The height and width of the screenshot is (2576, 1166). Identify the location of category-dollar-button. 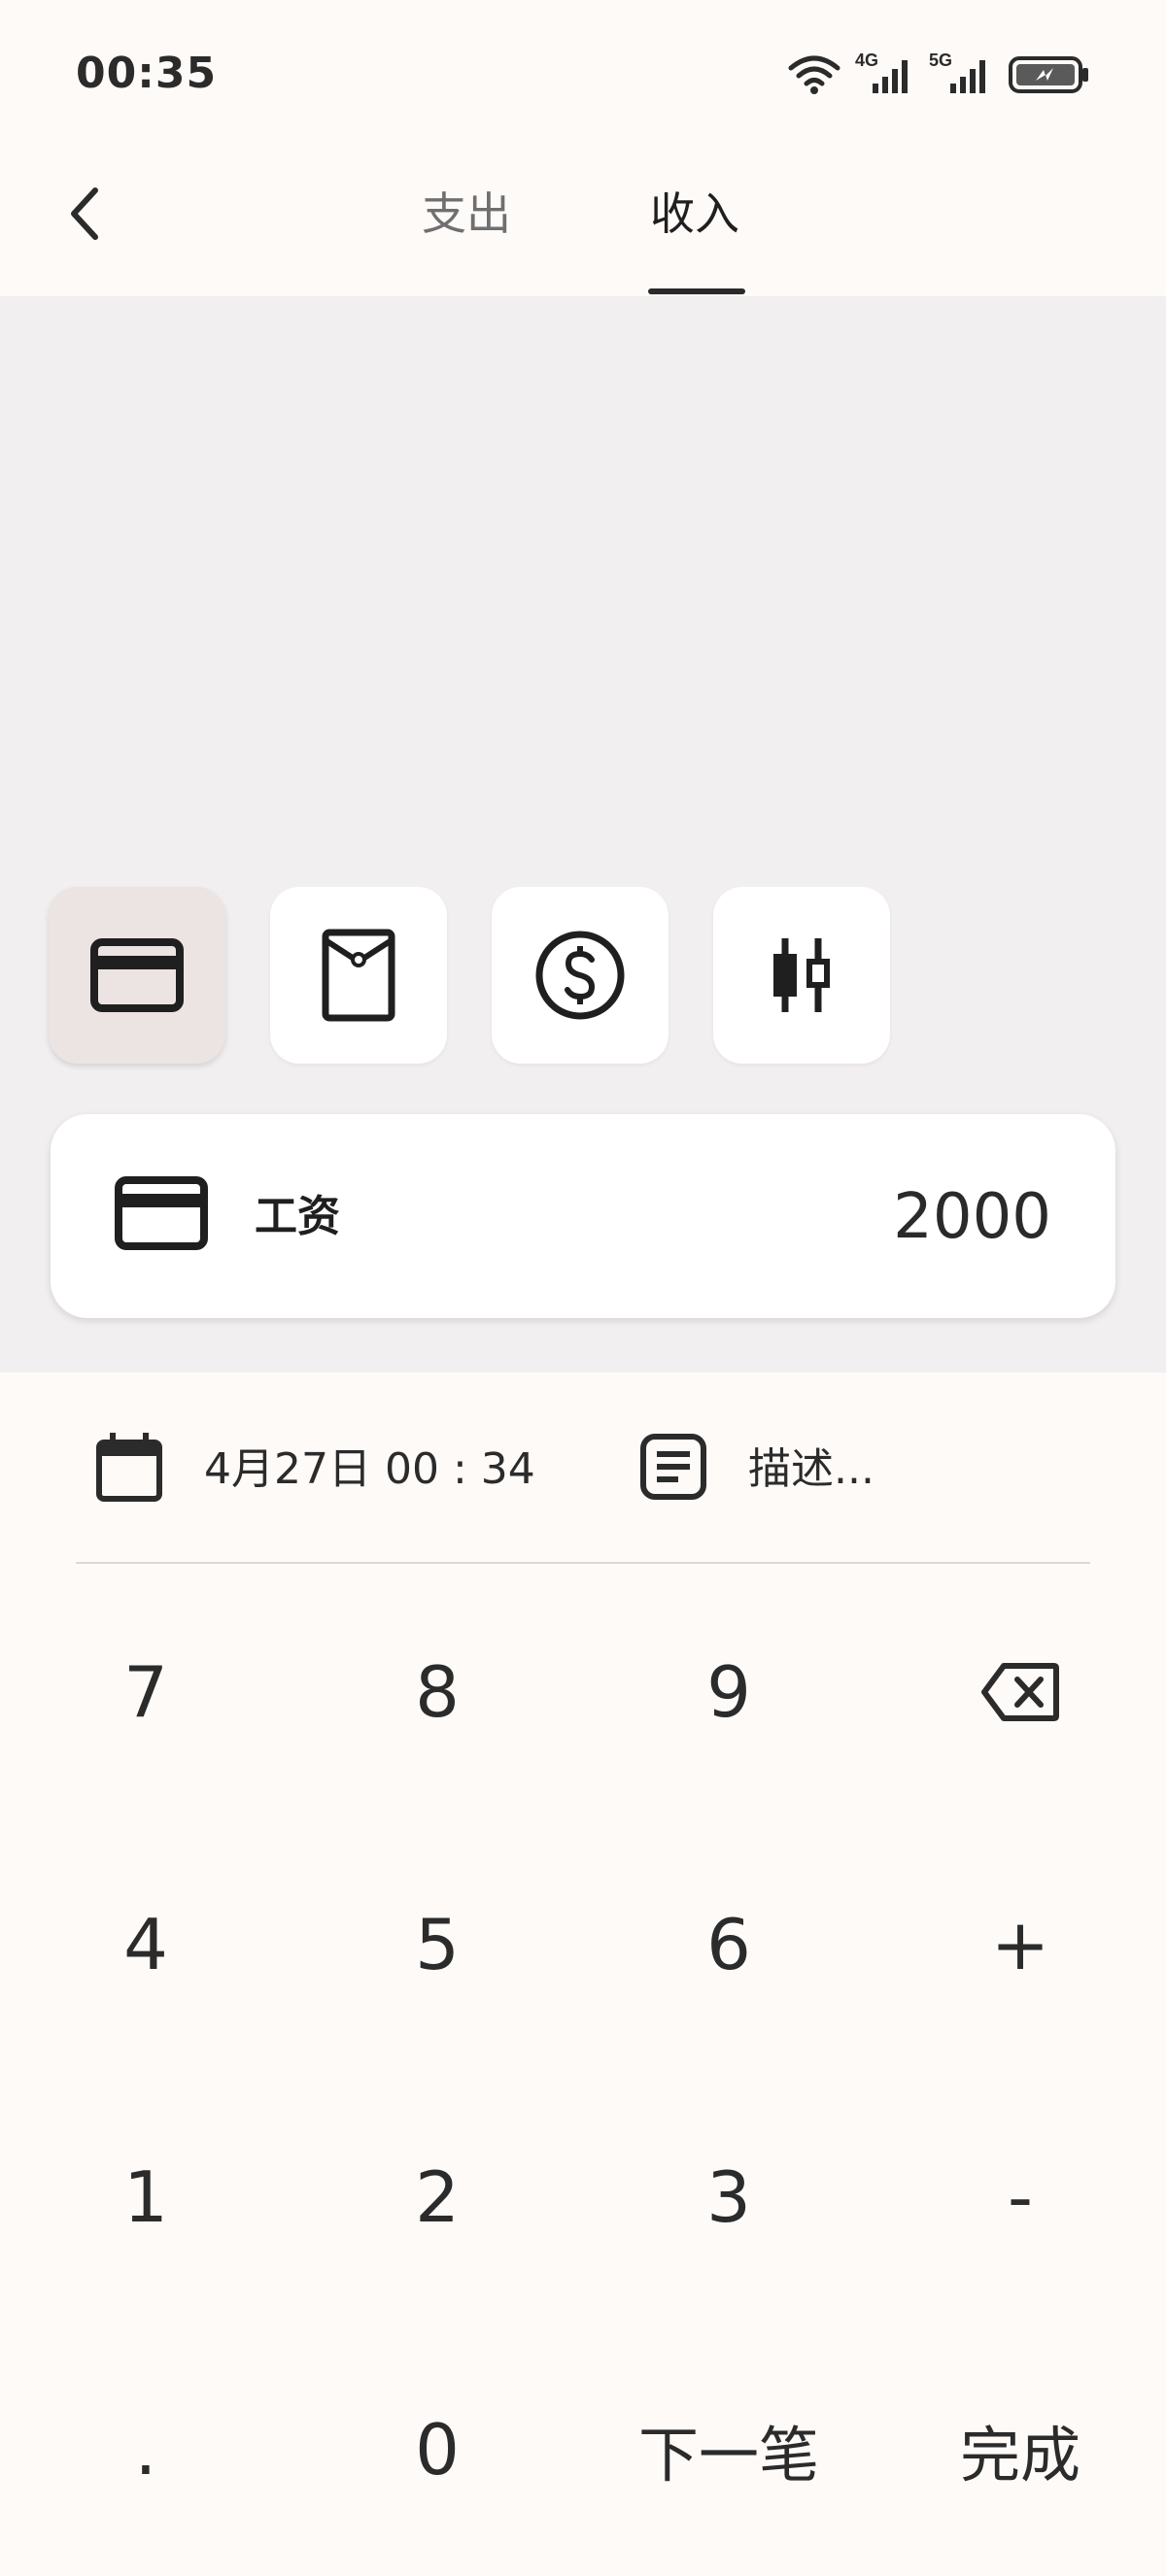
(580, 975).